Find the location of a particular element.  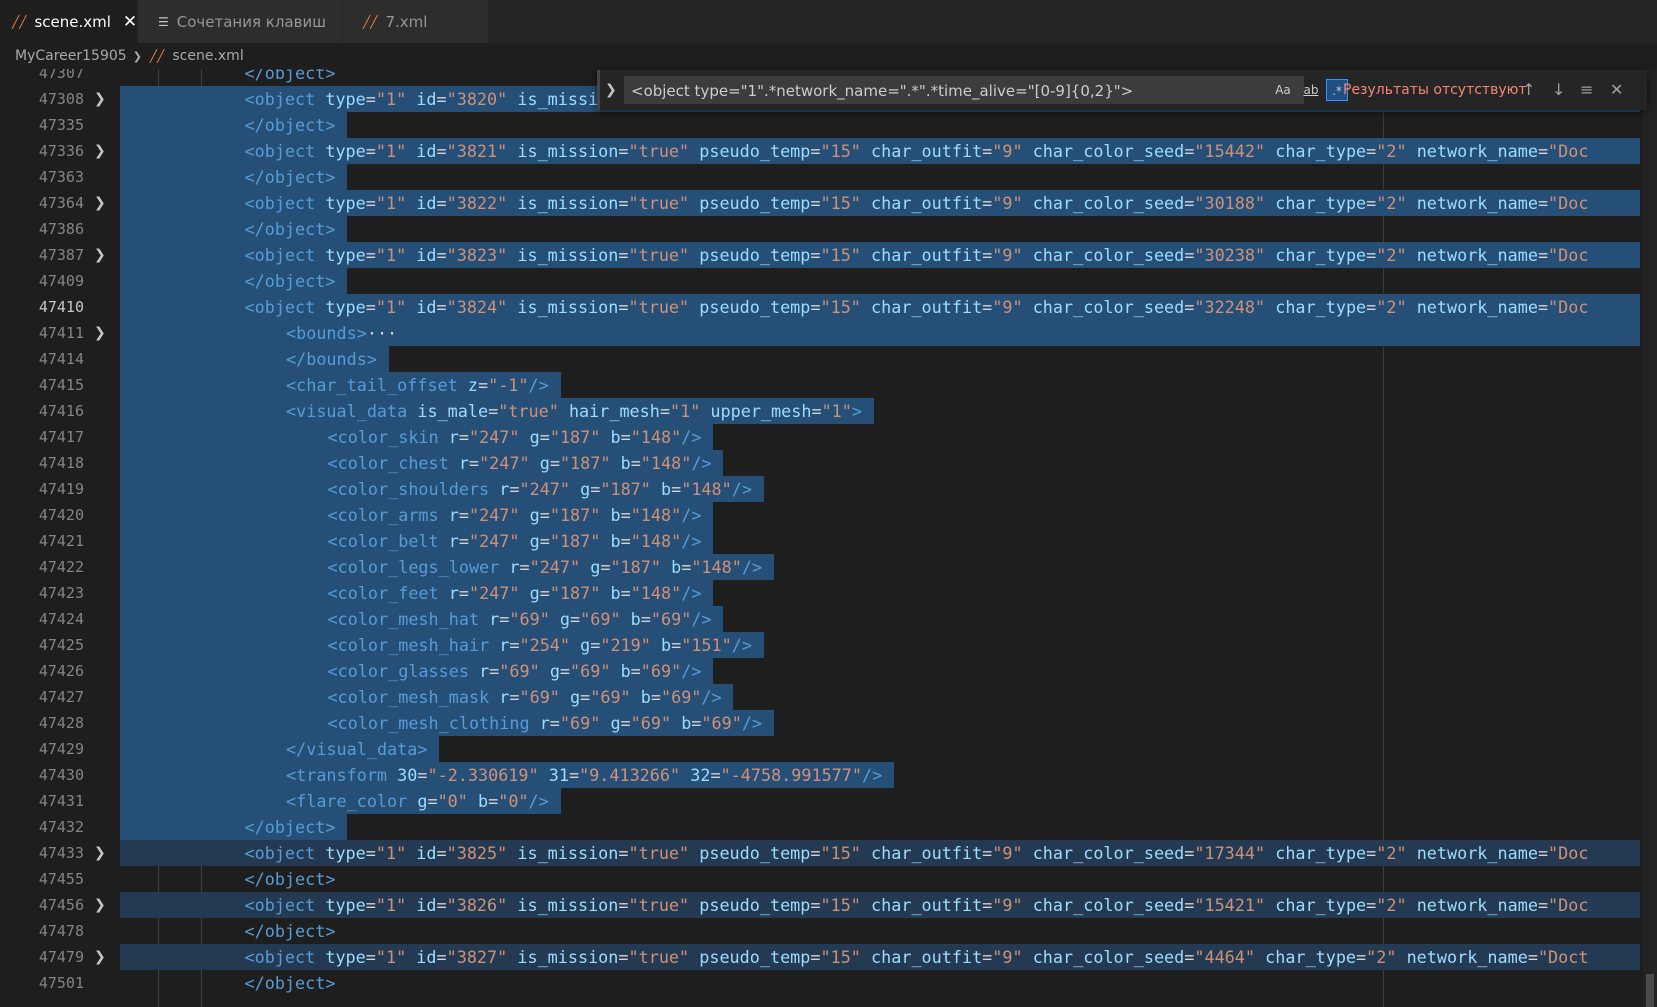

breadcrumb-folder: MyCareer15905 is located at coordinates (71, 56).